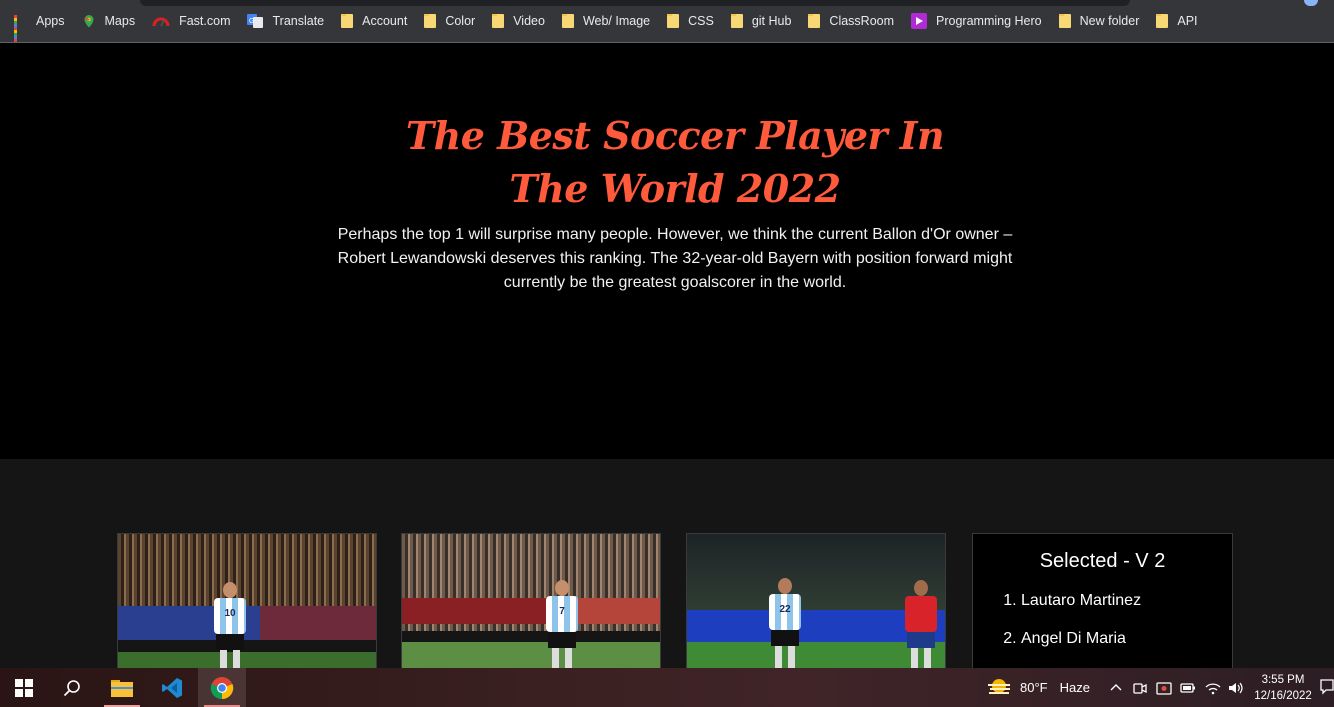 The width and height of the screenshot is (1334, 707). I want to click on profile-avatar, so click(1311, 3).